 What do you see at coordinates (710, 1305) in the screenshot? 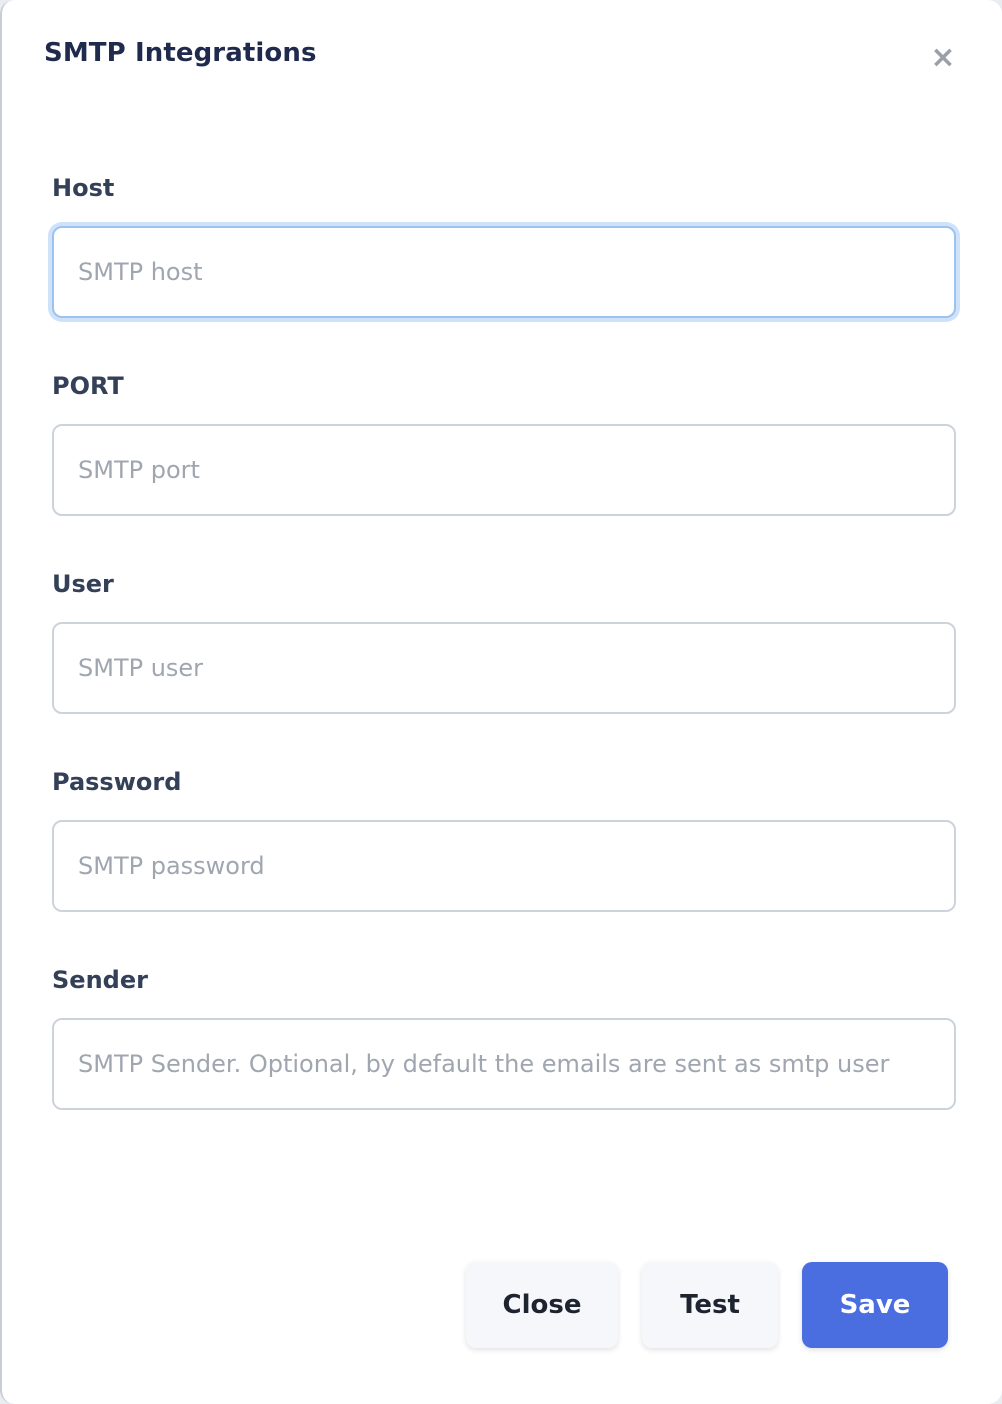
I see `test-button: Test` at bounding box center [710, 1305].